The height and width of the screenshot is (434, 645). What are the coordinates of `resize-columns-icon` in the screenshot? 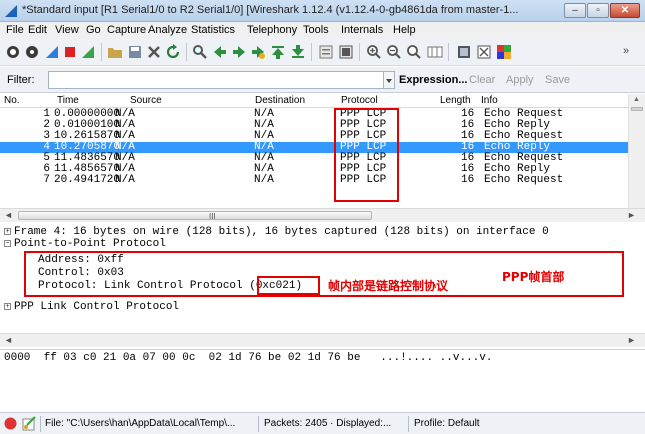 It's located at (435, 52).